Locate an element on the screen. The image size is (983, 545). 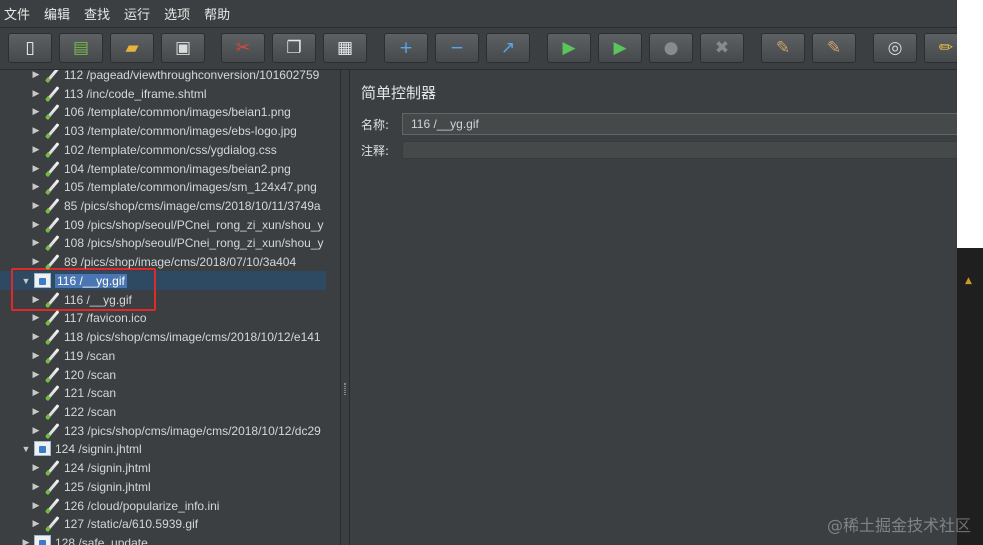
open-button: ▰ is located at coordinates (132, 48).